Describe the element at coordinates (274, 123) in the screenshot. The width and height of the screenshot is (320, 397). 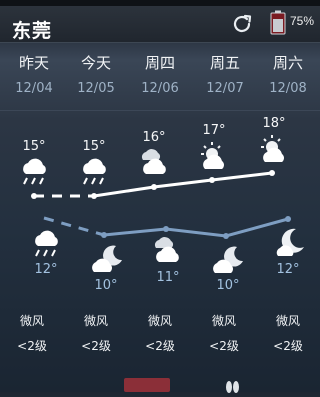
I see `high-temp: 18°` at that location.